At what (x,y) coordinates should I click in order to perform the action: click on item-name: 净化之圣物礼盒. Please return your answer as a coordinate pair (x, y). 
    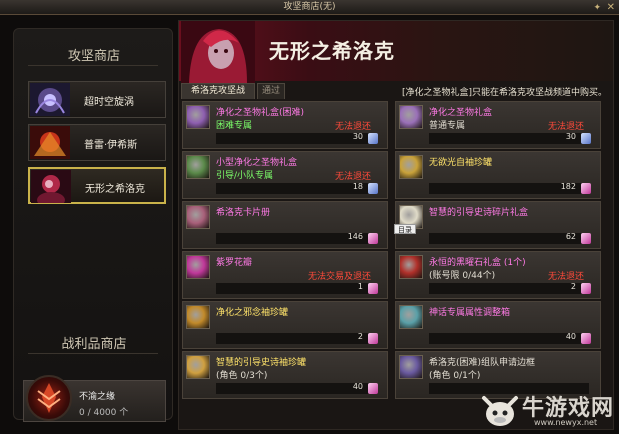
    Looking at the image, I should click on (461, 113).